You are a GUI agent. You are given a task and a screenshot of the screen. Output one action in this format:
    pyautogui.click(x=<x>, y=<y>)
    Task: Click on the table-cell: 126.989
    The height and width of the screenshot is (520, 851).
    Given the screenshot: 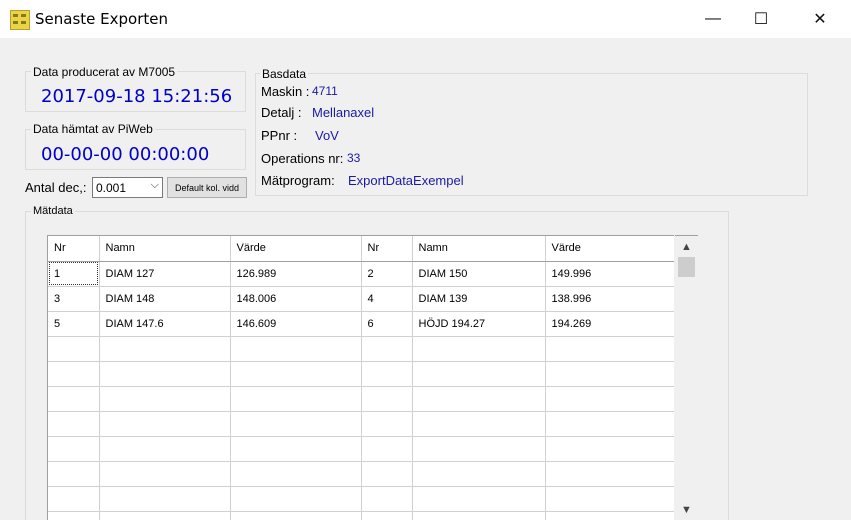 What is the action you would take?
    pyautogui.click(x=296, y=274)
    